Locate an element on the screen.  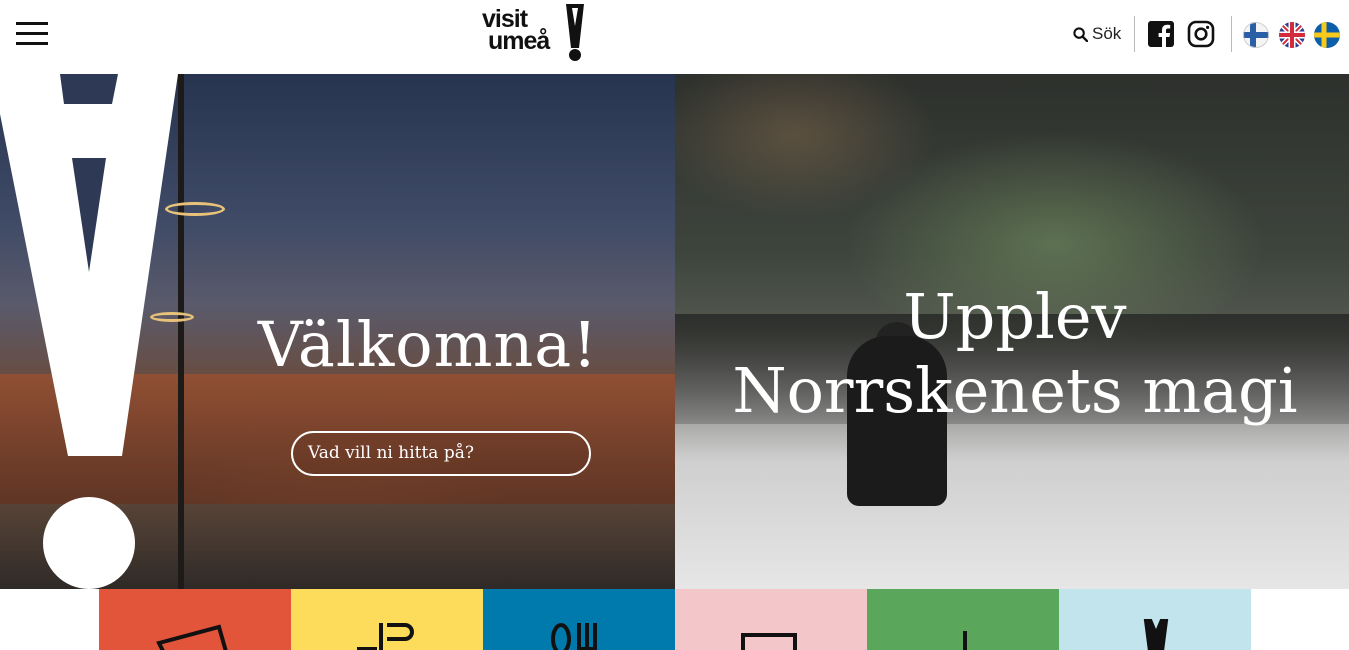
hero-title-northern-lights: Upplev Norrskenets magi is located at coordinates (1015, 354).